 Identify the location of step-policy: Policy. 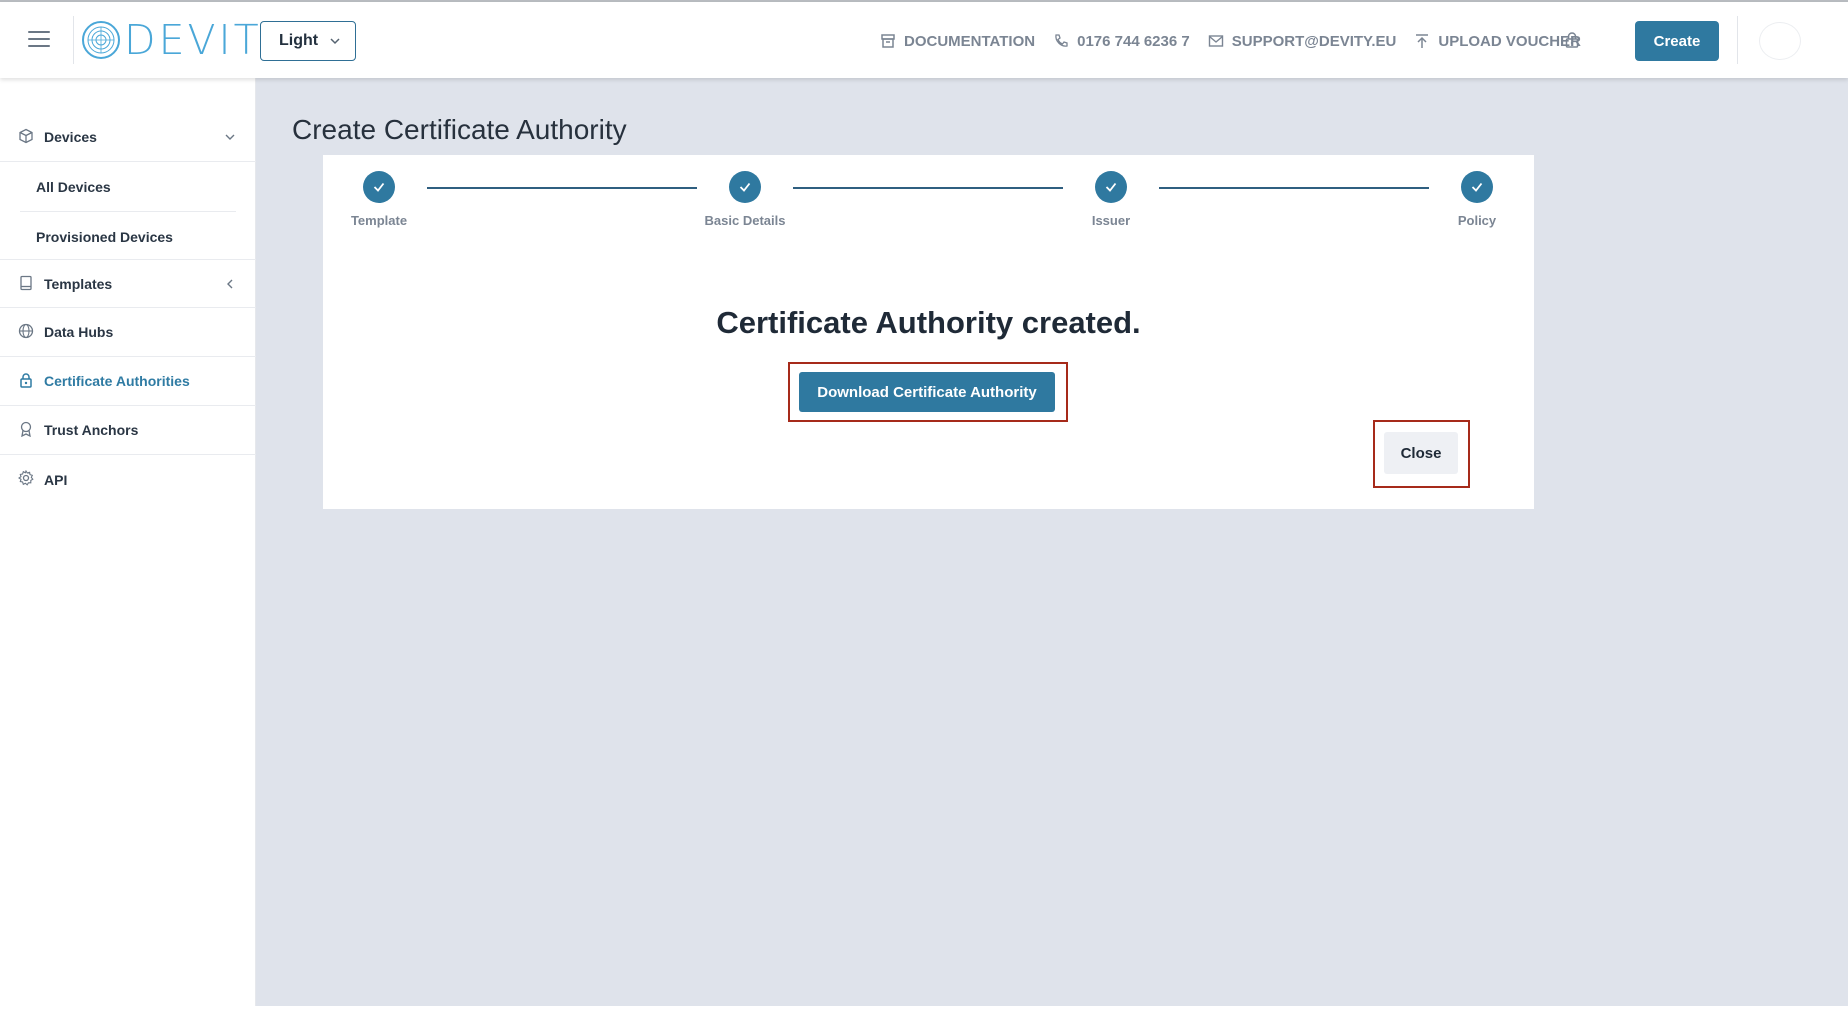
(1477, 199).